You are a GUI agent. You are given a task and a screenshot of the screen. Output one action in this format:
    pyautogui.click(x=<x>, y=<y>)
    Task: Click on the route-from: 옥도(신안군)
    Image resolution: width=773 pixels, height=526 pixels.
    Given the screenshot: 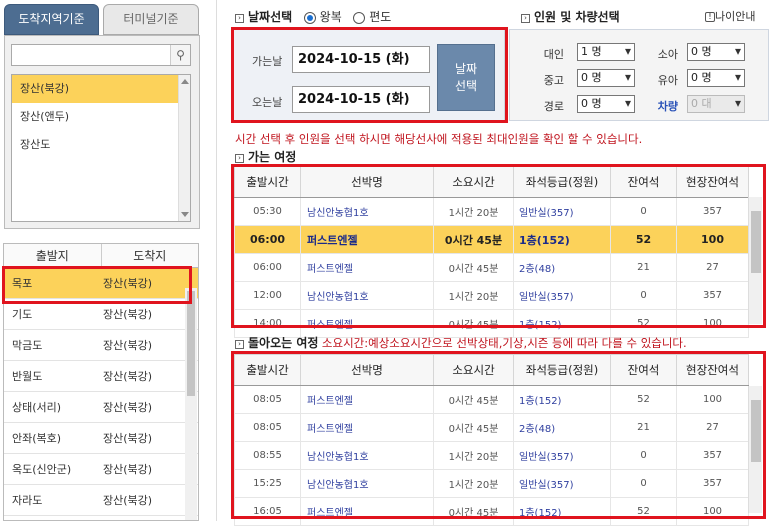 What is the action you would take?
    pyautogui.click(x=42, y=469)
    